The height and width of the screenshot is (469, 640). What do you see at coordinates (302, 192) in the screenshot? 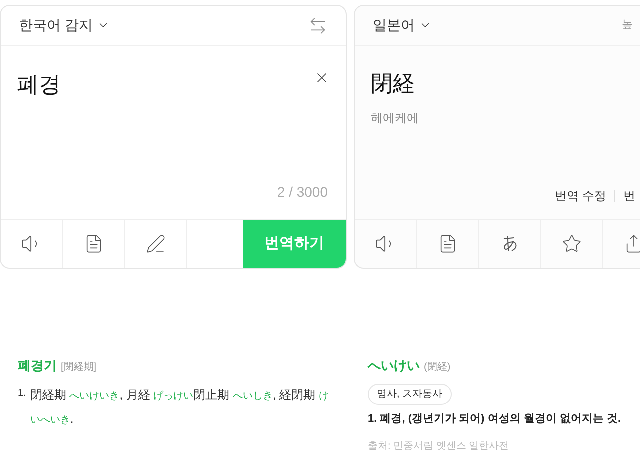
I see `character-counter: 2 / 3000` at bounding box center [302, 192].